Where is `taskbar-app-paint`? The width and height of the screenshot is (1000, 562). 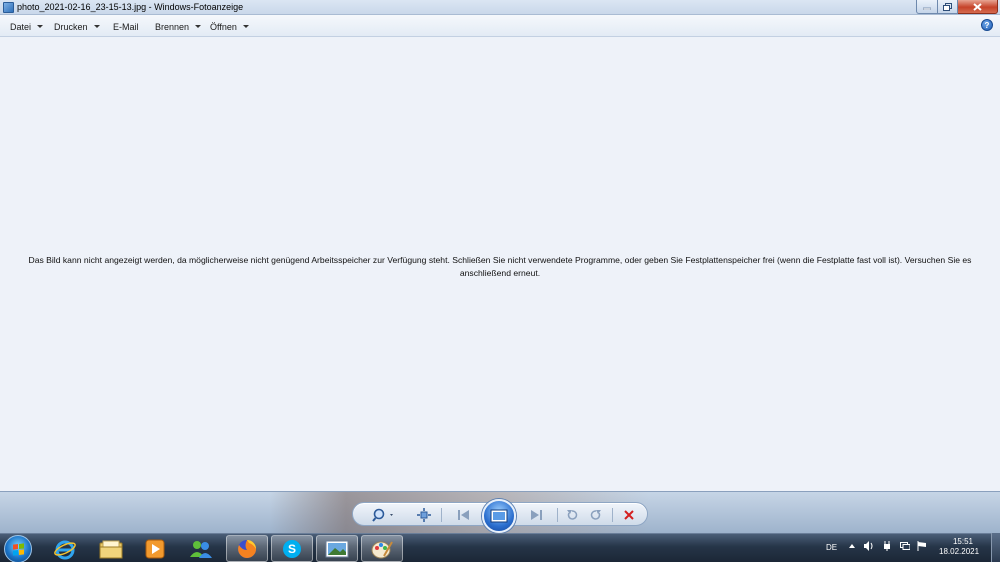 taskbar-app-paint is located at coordinates (382, 548).